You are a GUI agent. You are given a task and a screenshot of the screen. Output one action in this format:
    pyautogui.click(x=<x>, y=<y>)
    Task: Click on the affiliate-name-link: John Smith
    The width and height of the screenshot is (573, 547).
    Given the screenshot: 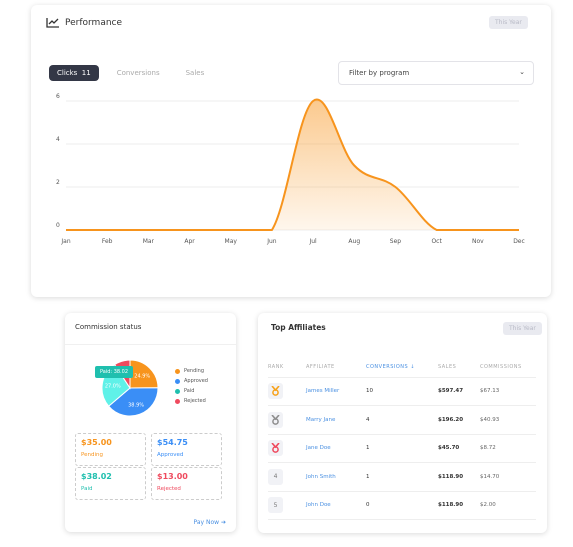 What is the action you would take?
    pyautogui.click(x=336, y=477)
    